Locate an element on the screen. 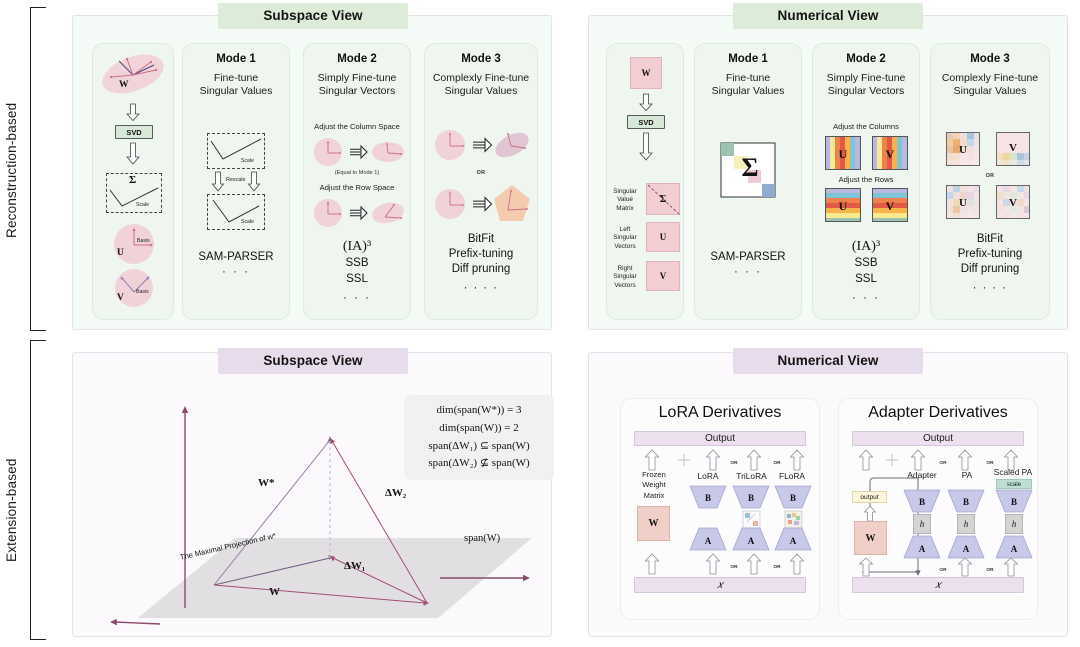 The width and height of the screenshot is (1080, 647). subspace-mode-3-subtitle-line2: Singular Values is located at coordinates (481, 91).